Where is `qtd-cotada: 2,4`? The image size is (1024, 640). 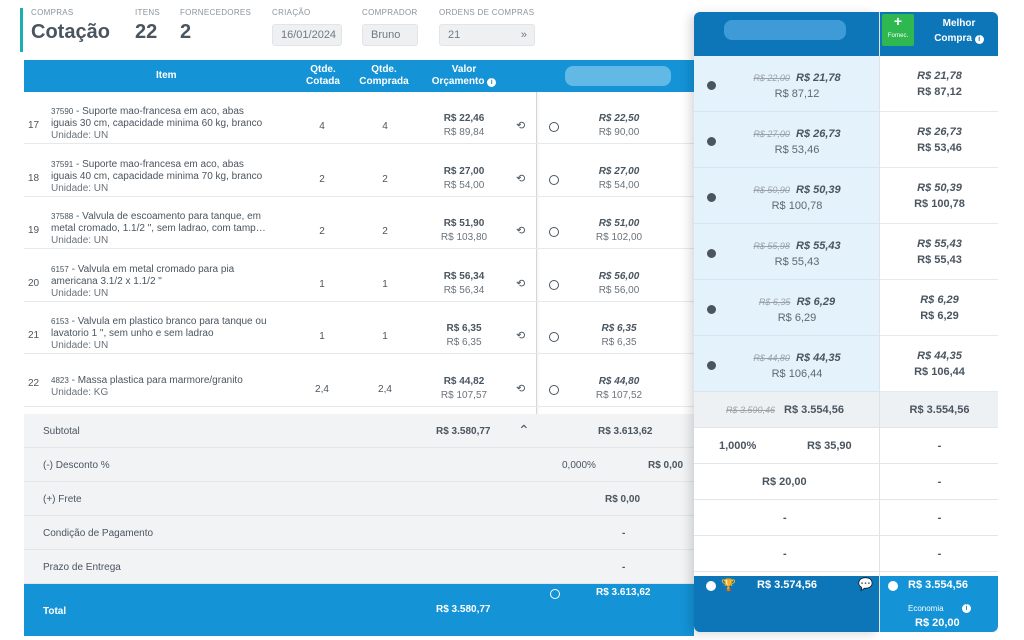 qtd-cotada: 2,4 is located at coordinates (322, 389).